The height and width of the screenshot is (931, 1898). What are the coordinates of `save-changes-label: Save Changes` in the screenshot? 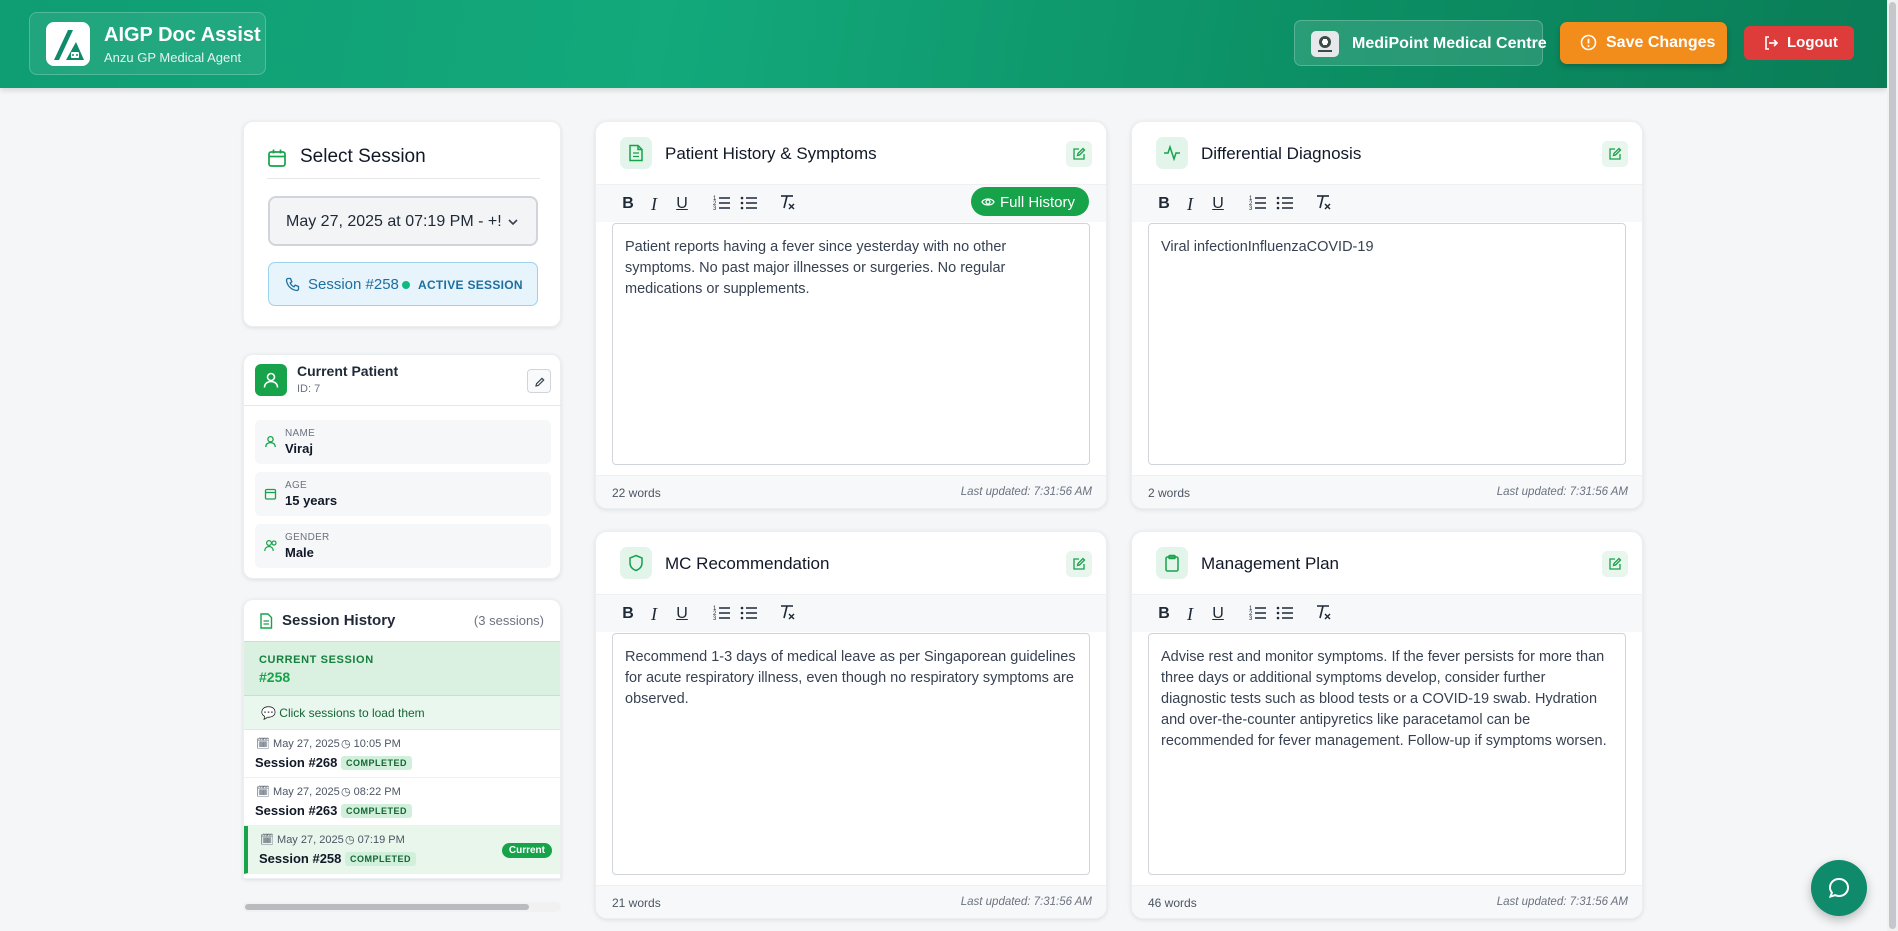 It's located at (1661, 42).